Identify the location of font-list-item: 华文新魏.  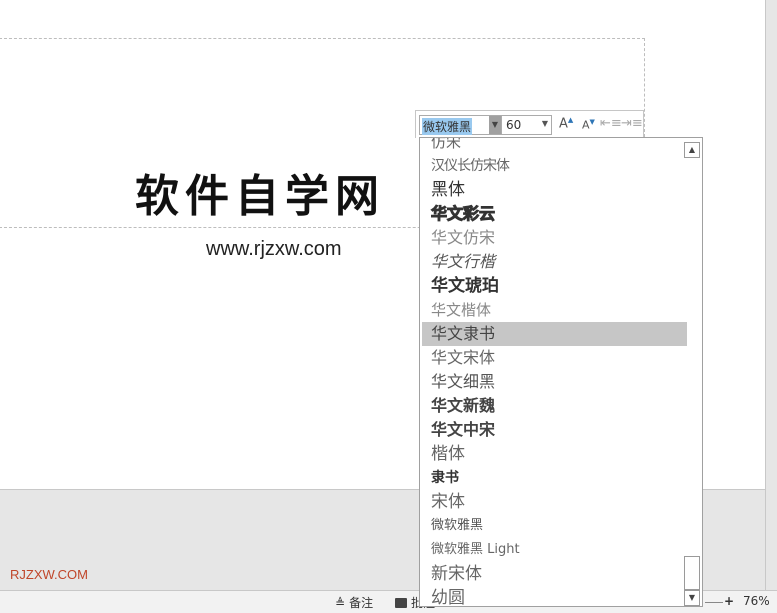
(552, 406).